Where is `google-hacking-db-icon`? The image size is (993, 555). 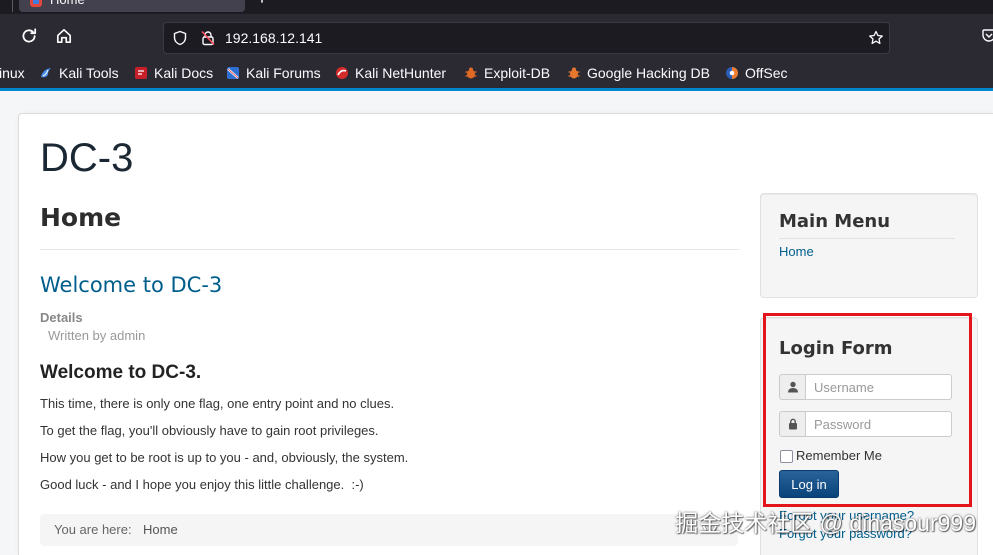
google-hacking-db-icon is located at coordinates (574, 73).